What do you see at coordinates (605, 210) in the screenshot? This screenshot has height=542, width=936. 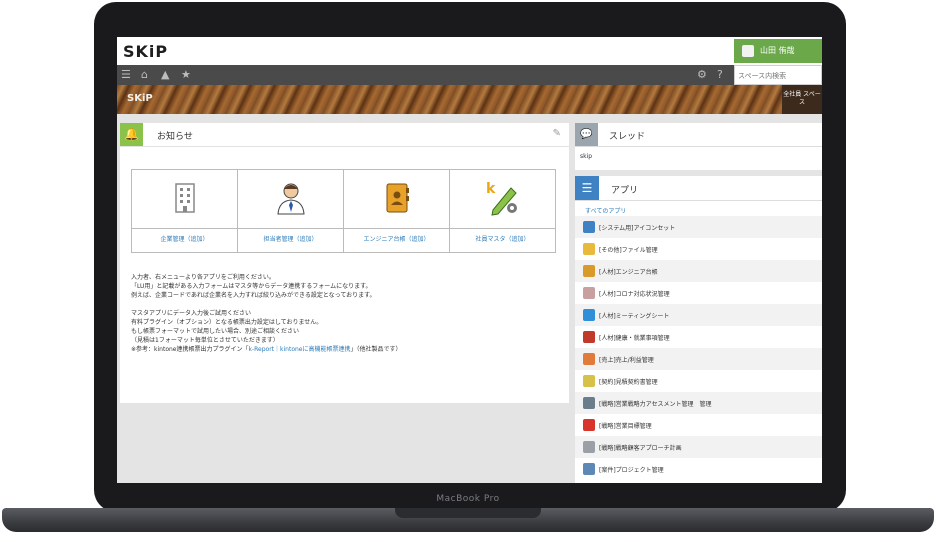 I see `all-apps-link: すべてのアプリ` at bounding box center [605, 210].